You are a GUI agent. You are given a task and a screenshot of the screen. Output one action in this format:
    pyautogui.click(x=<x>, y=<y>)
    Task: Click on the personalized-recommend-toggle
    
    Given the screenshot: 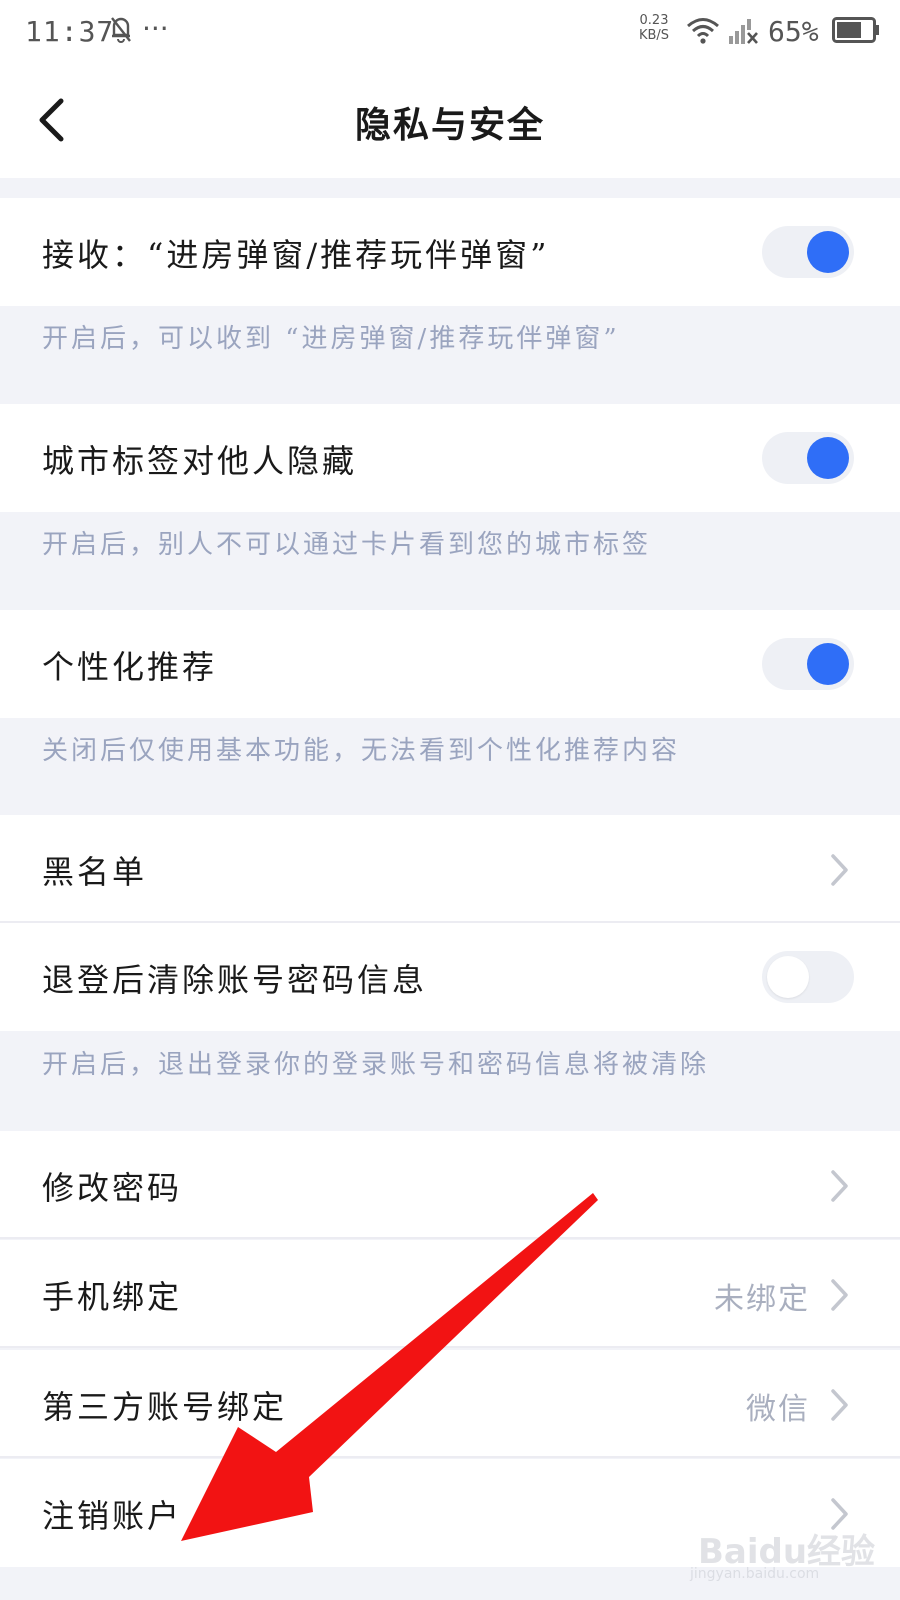 What is the action you would take?
    pyautogui.click(x=808, y=664)
    